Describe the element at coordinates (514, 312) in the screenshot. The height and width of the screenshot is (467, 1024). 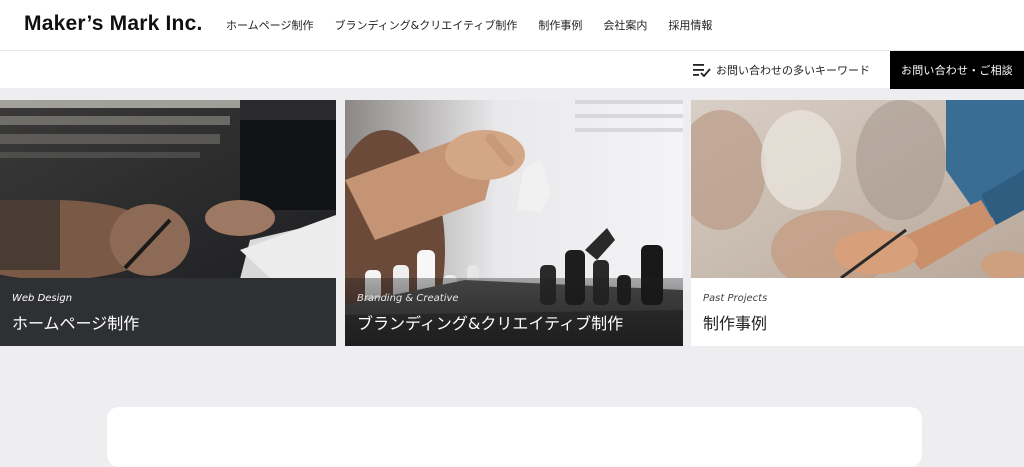
I see `branding-caption: Branding & Creative ブランディング&クリエイティブ制作` at that location.